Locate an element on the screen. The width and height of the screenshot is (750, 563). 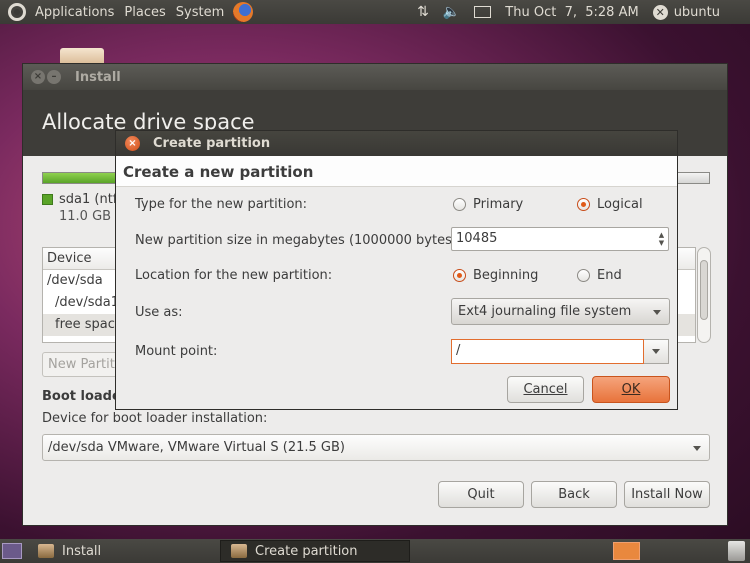
session-icon: ✕ is located at coordinates (660, 12).